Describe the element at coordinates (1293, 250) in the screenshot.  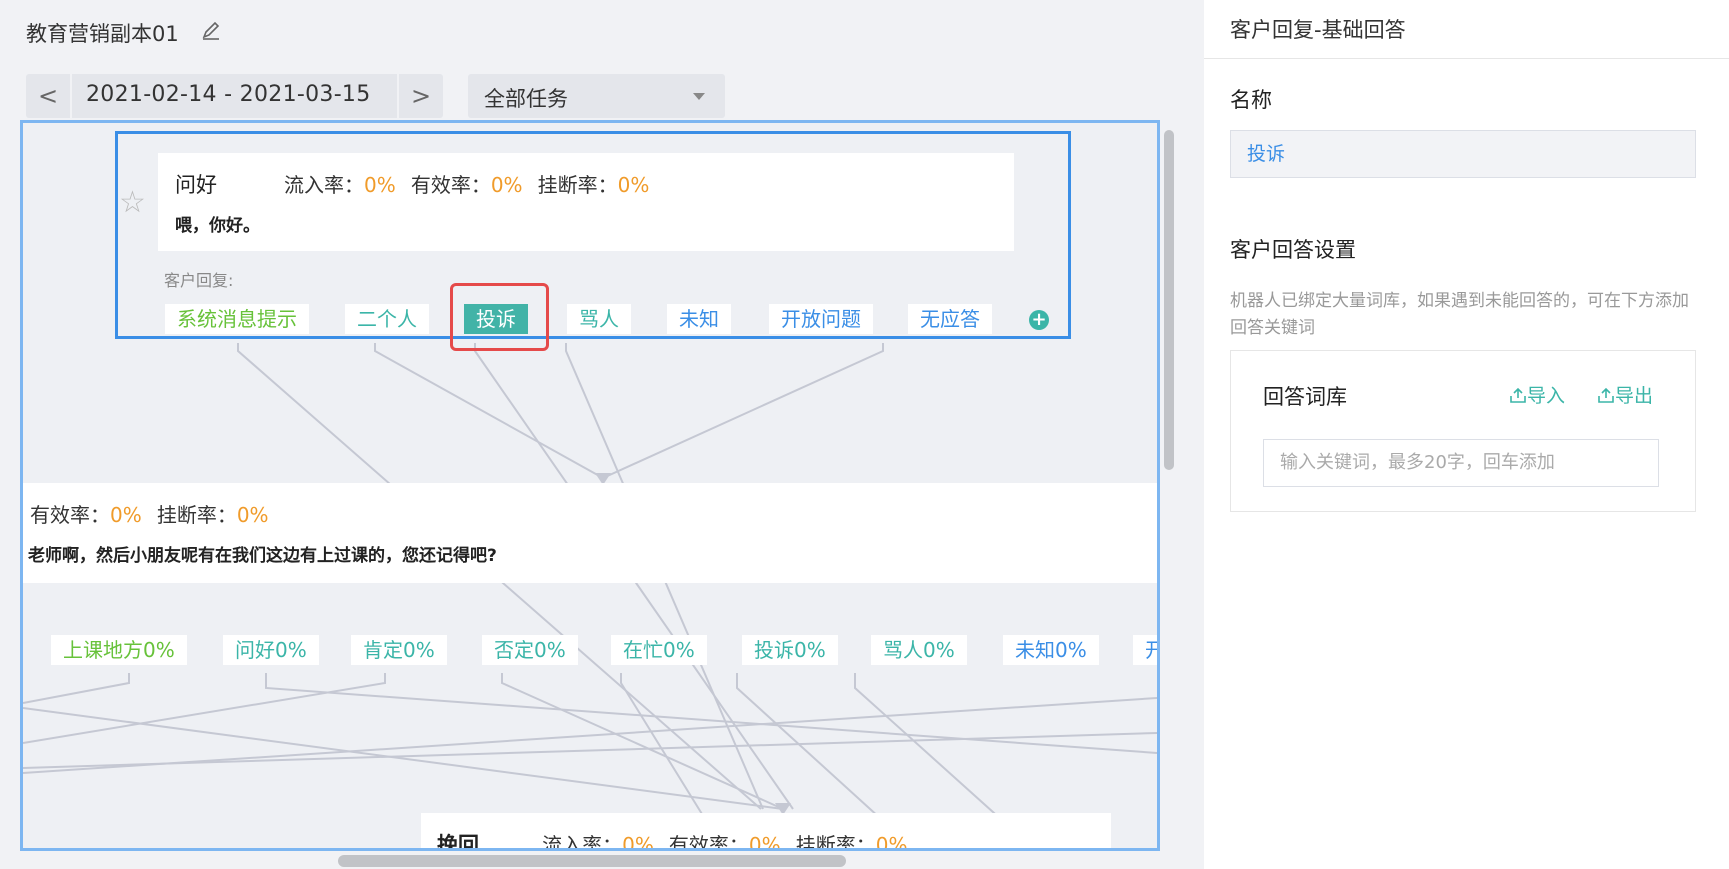
I see `answer-settings-title: 客户回答设置` at that location.